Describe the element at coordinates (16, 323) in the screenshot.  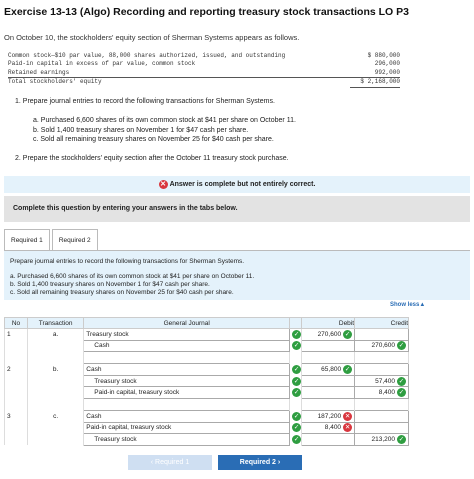
I see `col-no: No` at that location.